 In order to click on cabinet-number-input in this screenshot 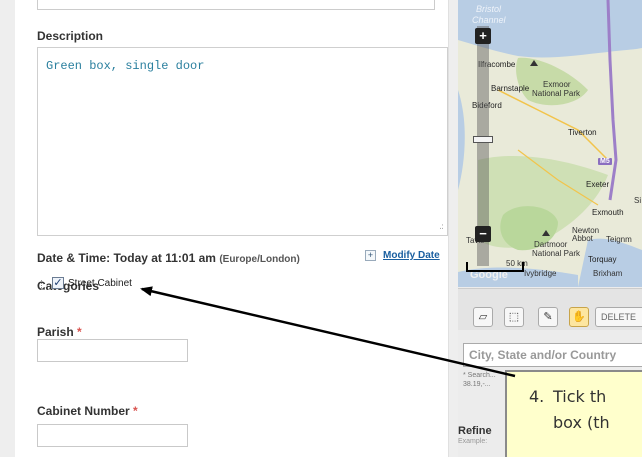, I will do `click(112, 435)`.